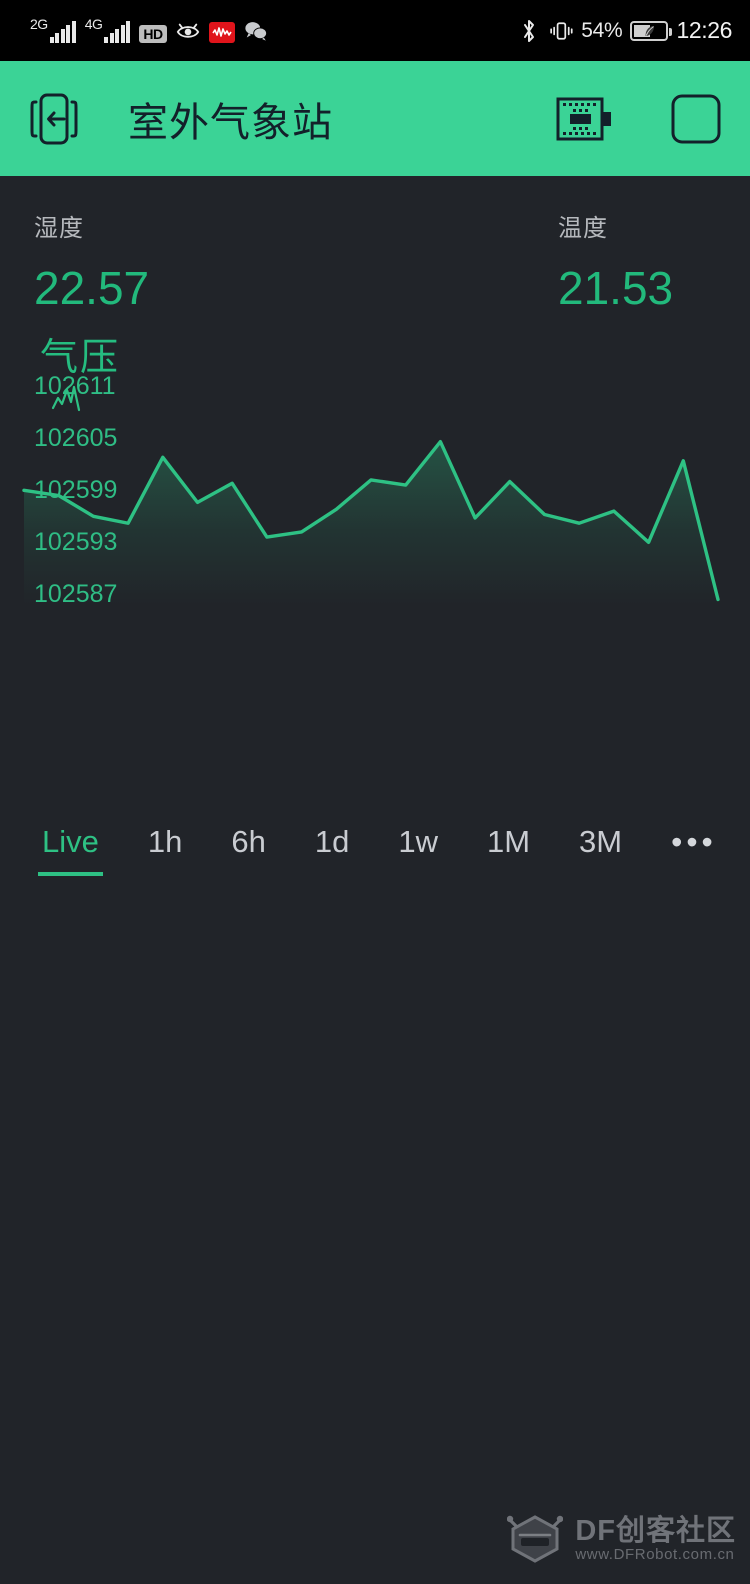  Describe the element at coordinates (418, 850) in the screenshot. I see `tab-1w: 1w` at that location.